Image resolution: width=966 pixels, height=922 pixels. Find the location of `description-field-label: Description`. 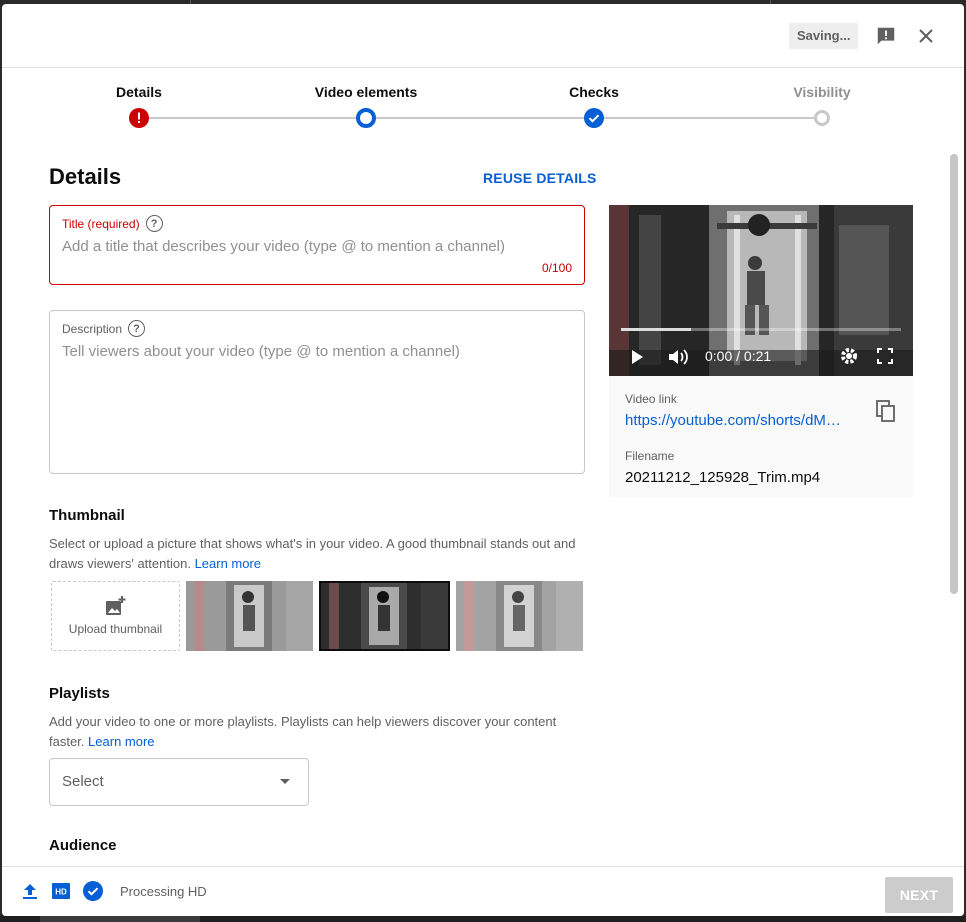

description-field-label: Description is located at coordinates (92, 328).